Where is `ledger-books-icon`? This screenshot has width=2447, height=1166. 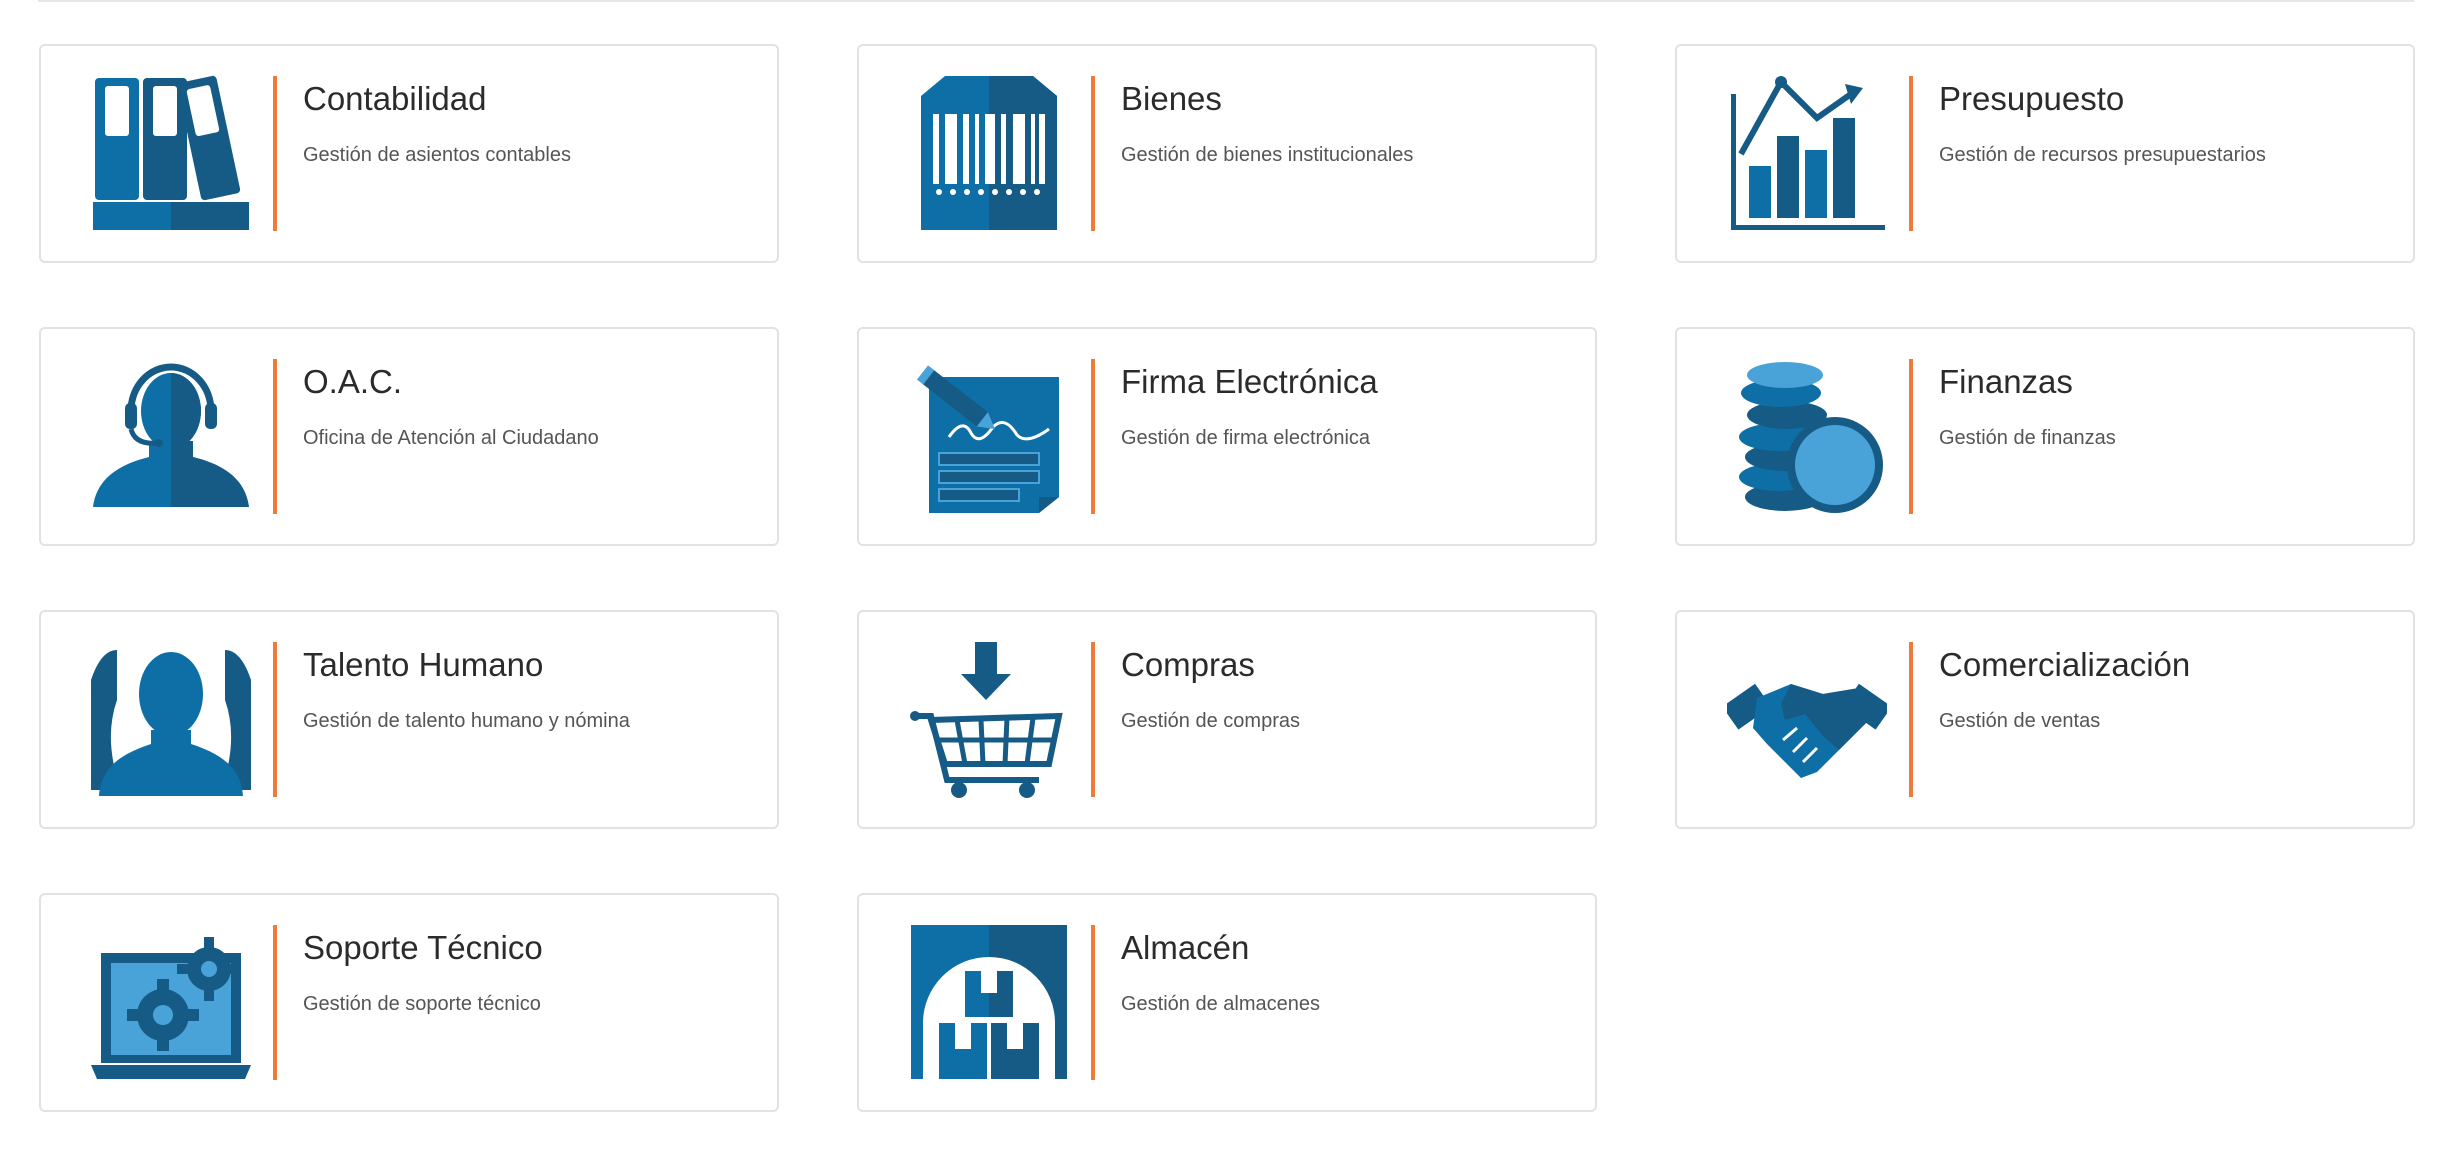 ledger-books-icon is located at coordinates (171, 154).